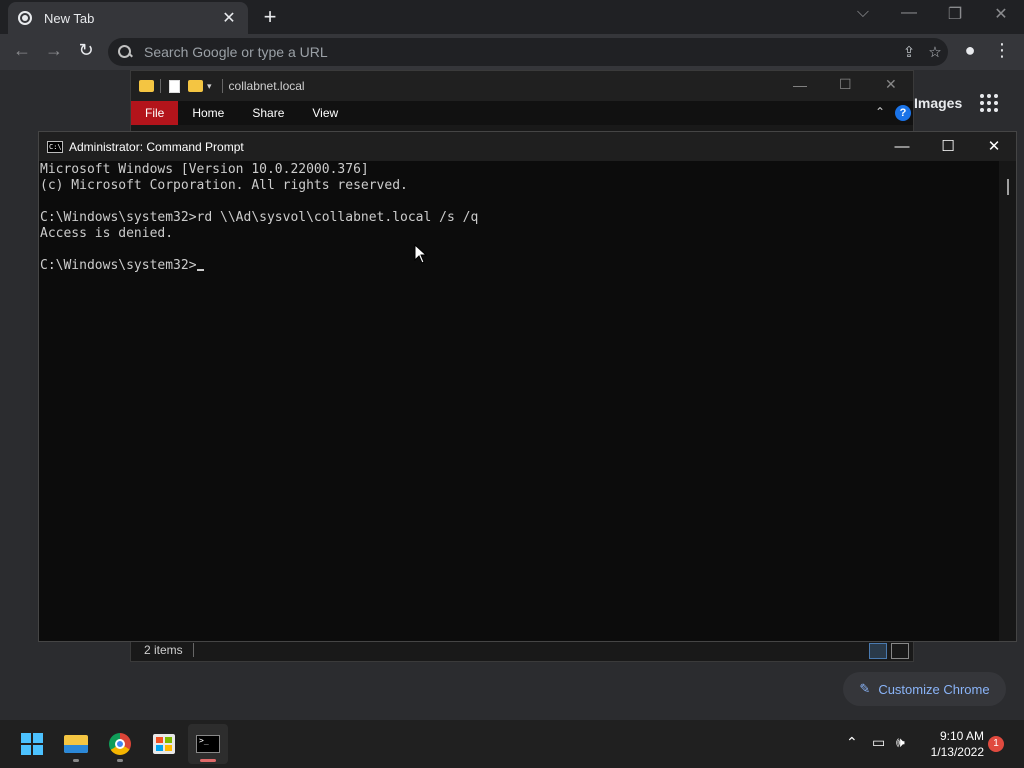 The image size is (1024, 768). What do you see at coordinates (522, 86) in the screenshot?
I see `explorer-titlebar: ▾ collabnet.local — ☐ ✕` at bounding box center [522, 86].